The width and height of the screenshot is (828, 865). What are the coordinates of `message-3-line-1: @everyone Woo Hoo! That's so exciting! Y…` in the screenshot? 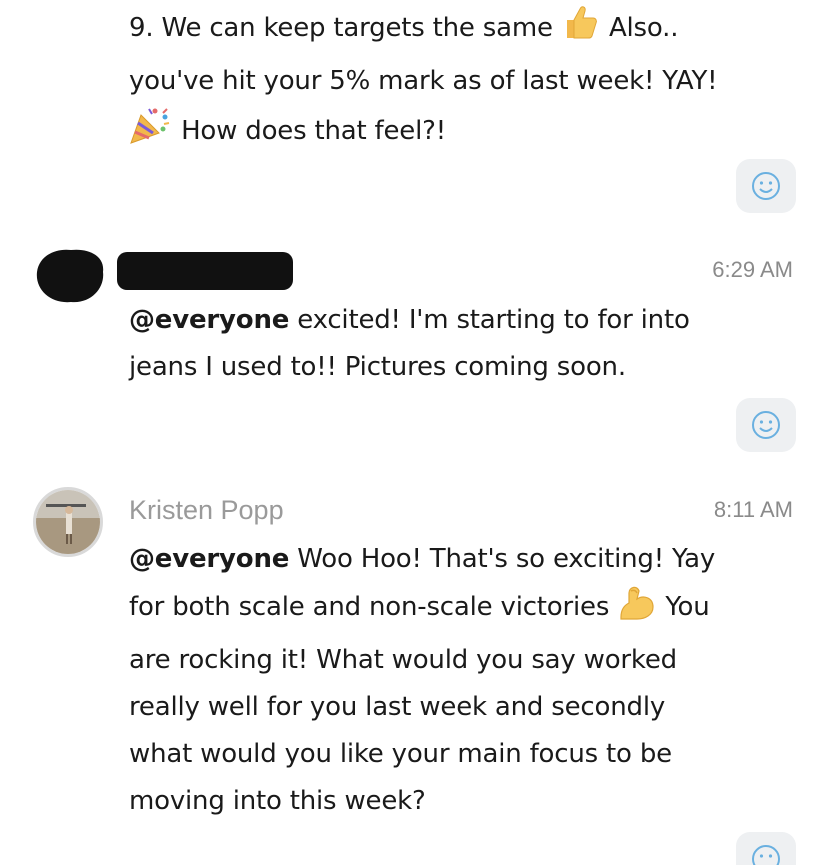 It's located at (422, 559).